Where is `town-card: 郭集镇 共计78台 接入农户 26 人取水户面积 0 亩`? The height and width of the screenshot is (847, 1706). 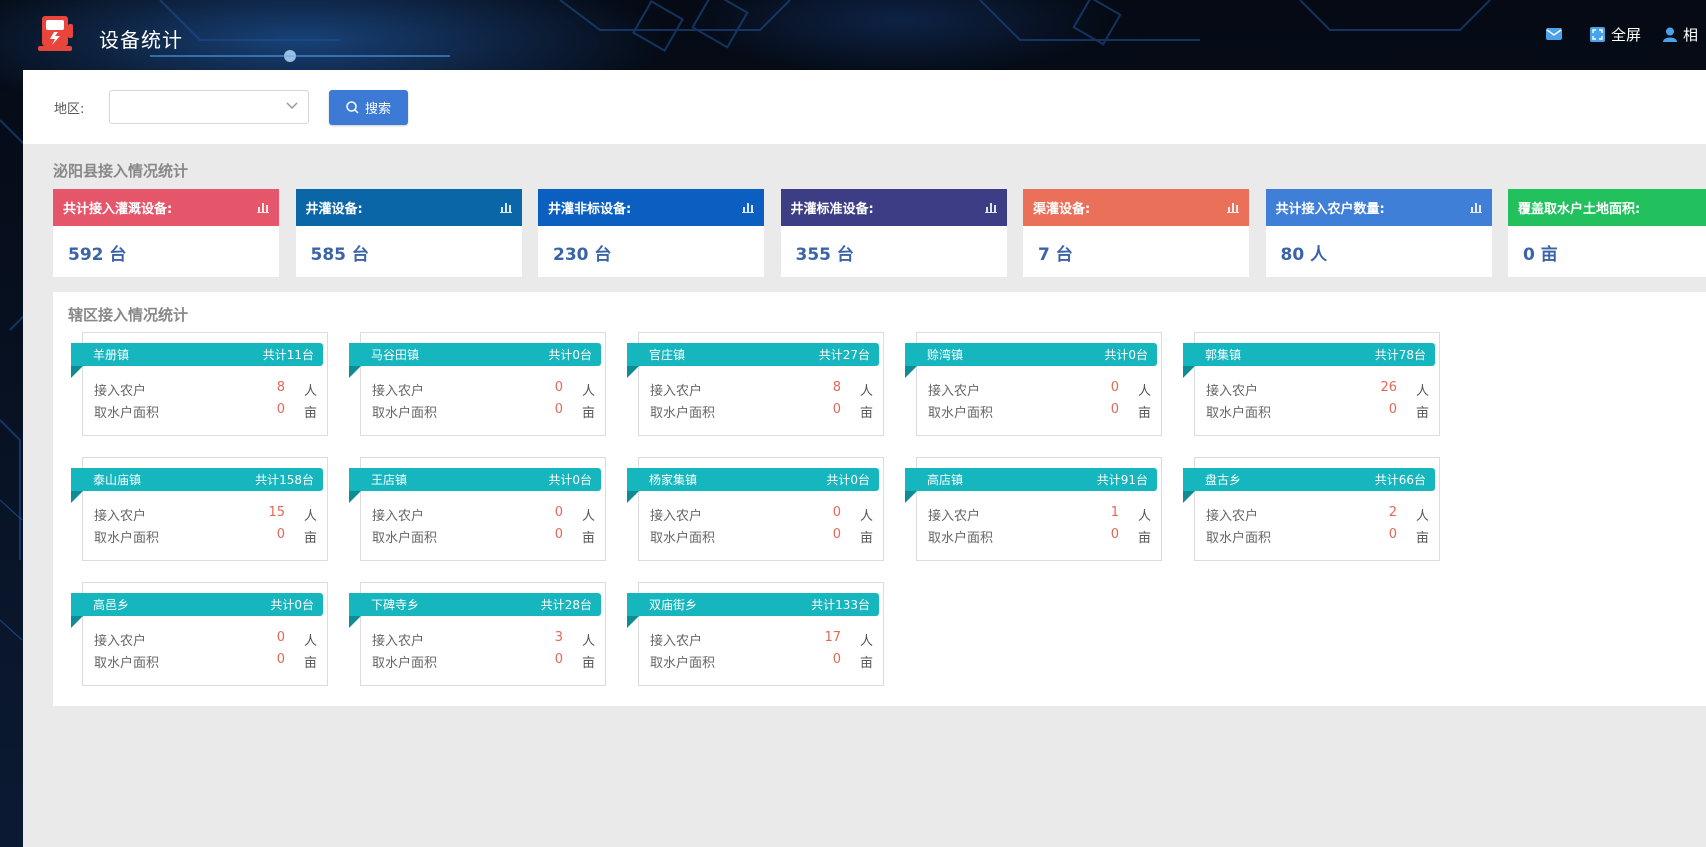 town-card: 郭集镇 共计78台 接入农户 26 人取水户面积 0 亩 is located at coordinates (1311, 384).